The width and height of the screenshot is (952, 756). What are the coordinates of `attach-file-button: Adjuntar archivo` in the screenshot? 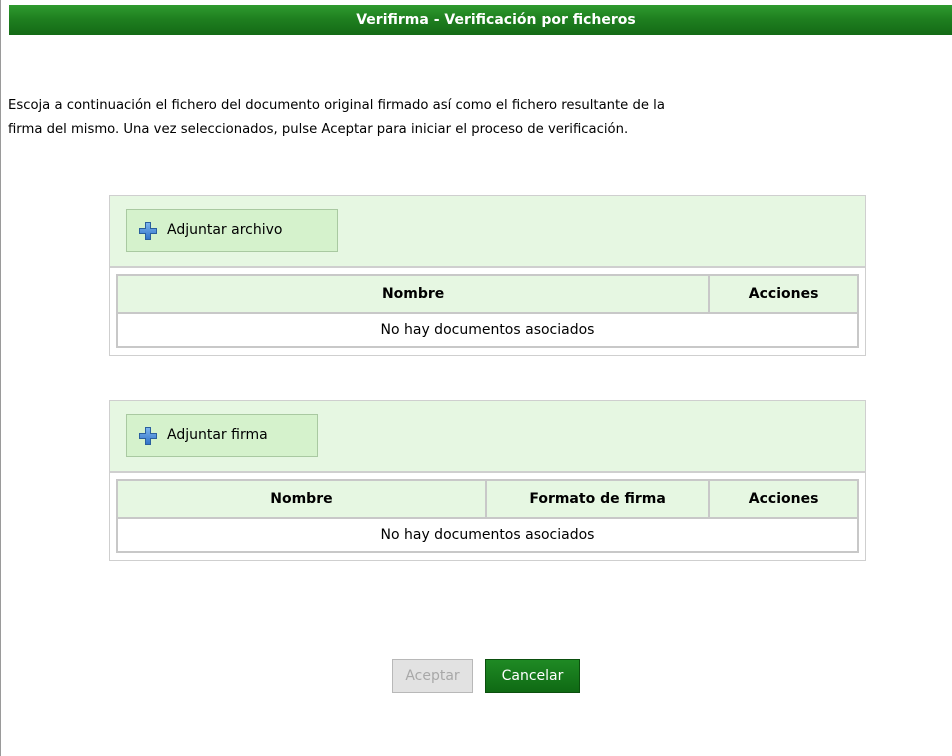 It's located at (232, 230).